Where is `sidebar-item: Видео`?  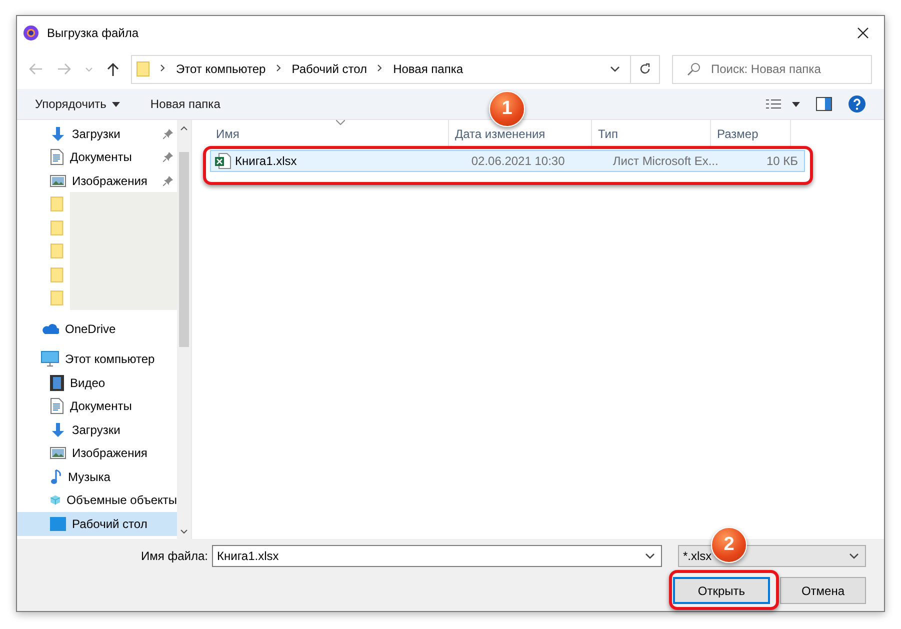
sidebar-item: Видео is located at coordinates (97, 382).